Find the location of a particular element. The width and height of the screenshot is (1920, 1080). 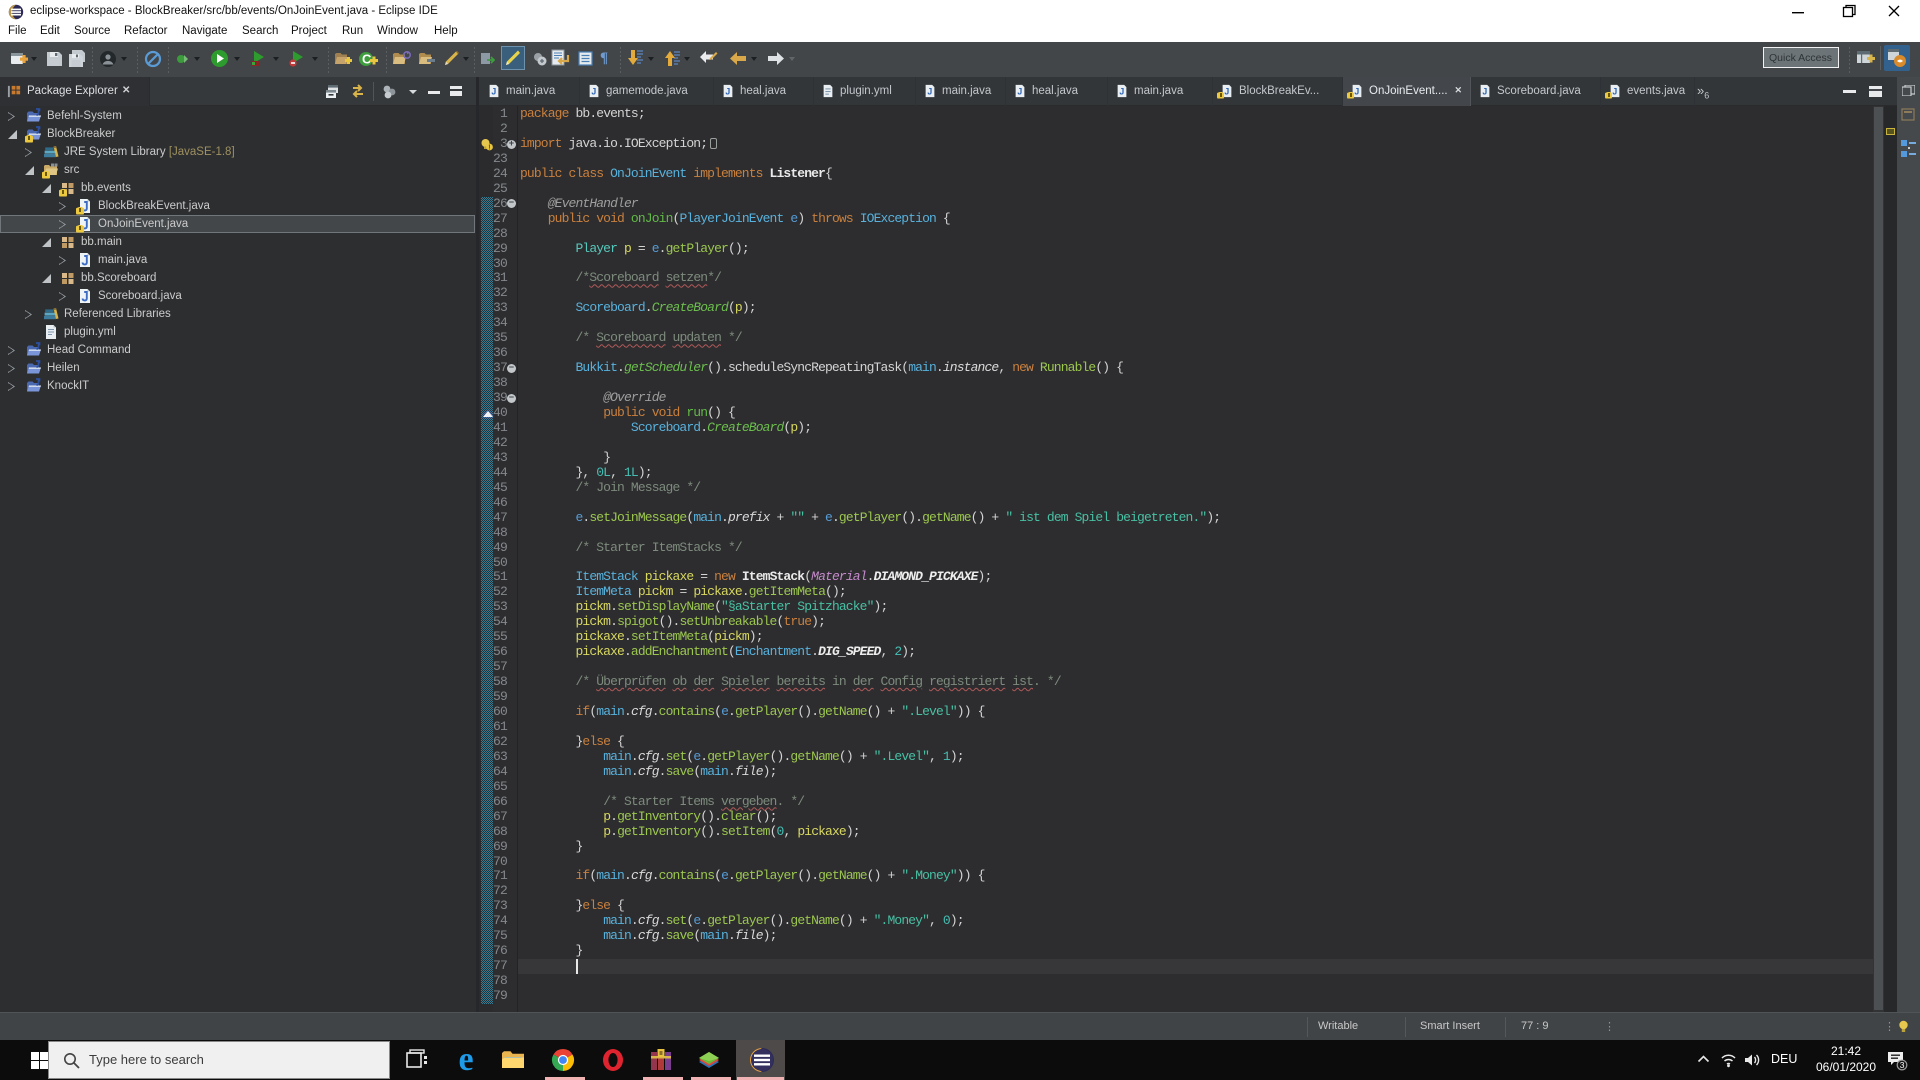

svg-text: 3 is located at coordinates (1902, 1065).